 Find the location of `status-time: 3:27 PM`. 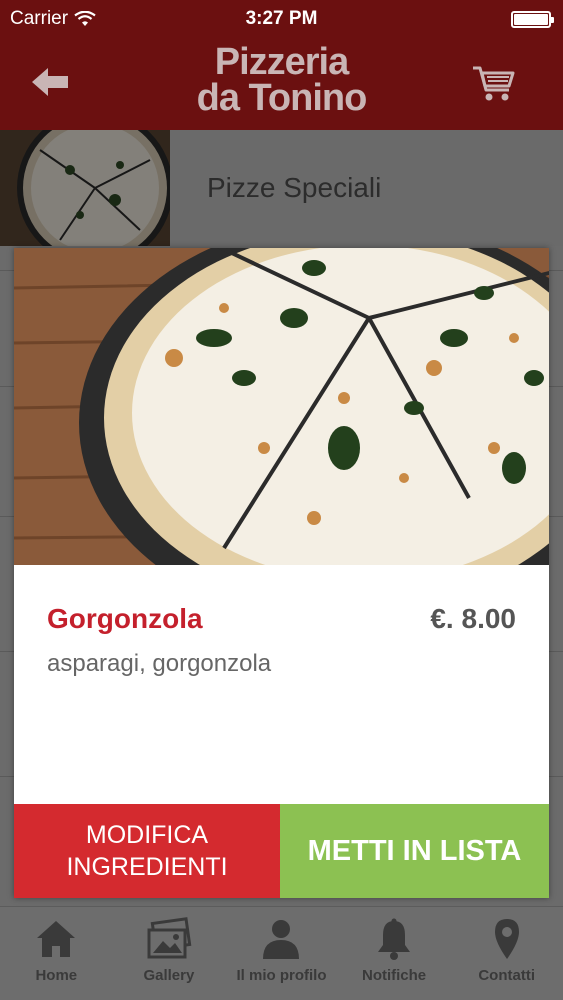

status-time: 3:27 PM is located at coordinates (281, 18).